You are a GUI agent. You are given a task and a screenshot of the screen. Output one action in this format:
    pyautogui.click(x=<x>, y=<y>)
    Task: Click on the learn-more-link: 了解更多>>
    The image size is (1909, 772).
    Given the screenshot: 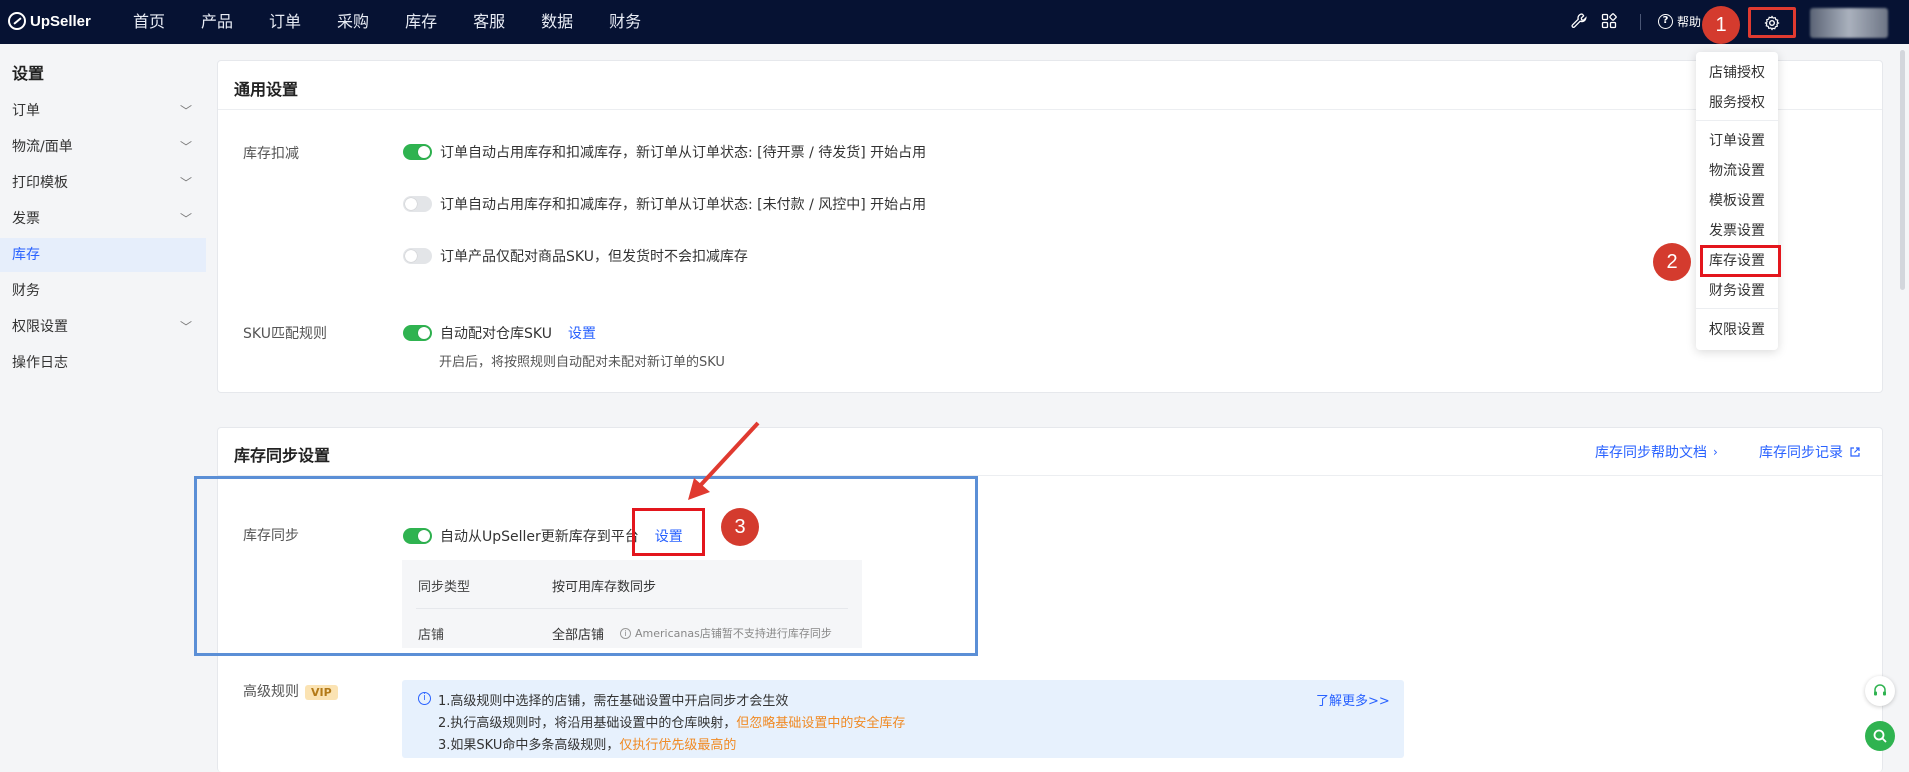 What is the action you would take?
    pyautogui.click(x=1353, y=699)
    